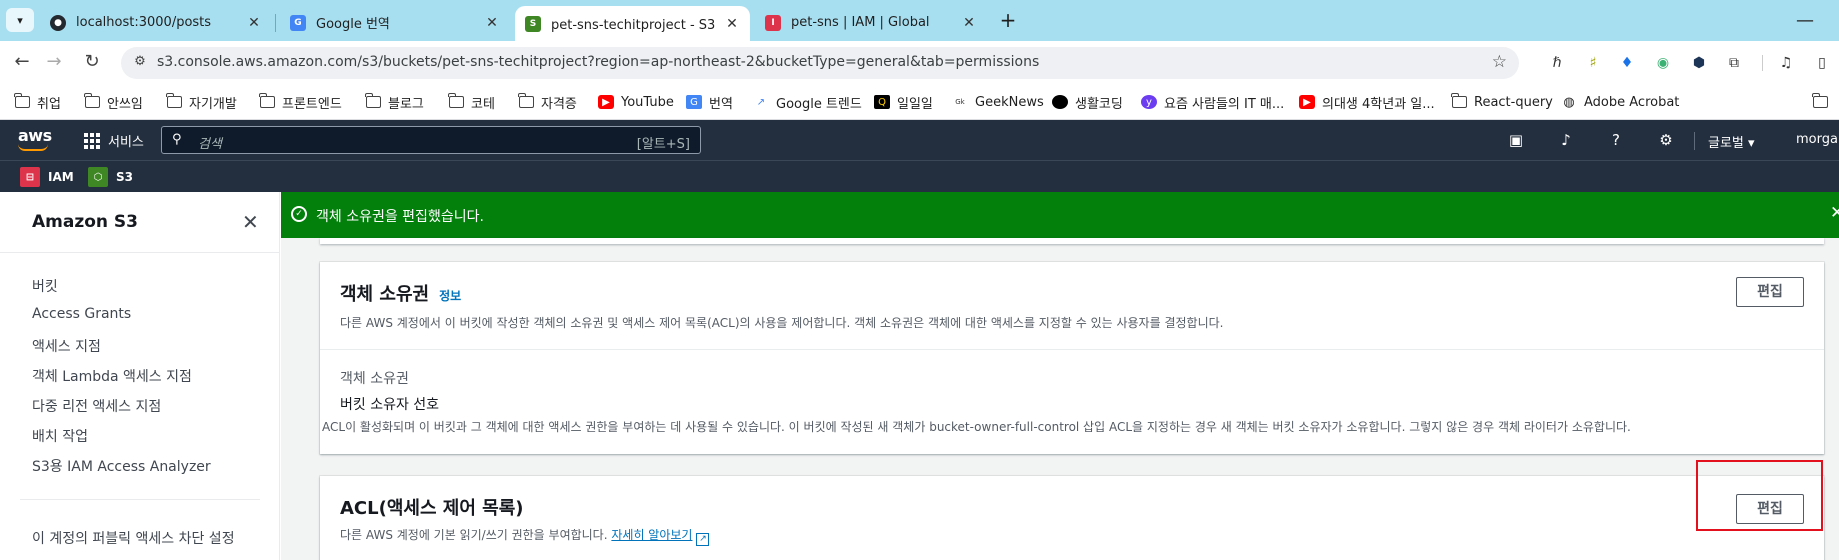  I want to click on nav-divider, so click(1694, 141).